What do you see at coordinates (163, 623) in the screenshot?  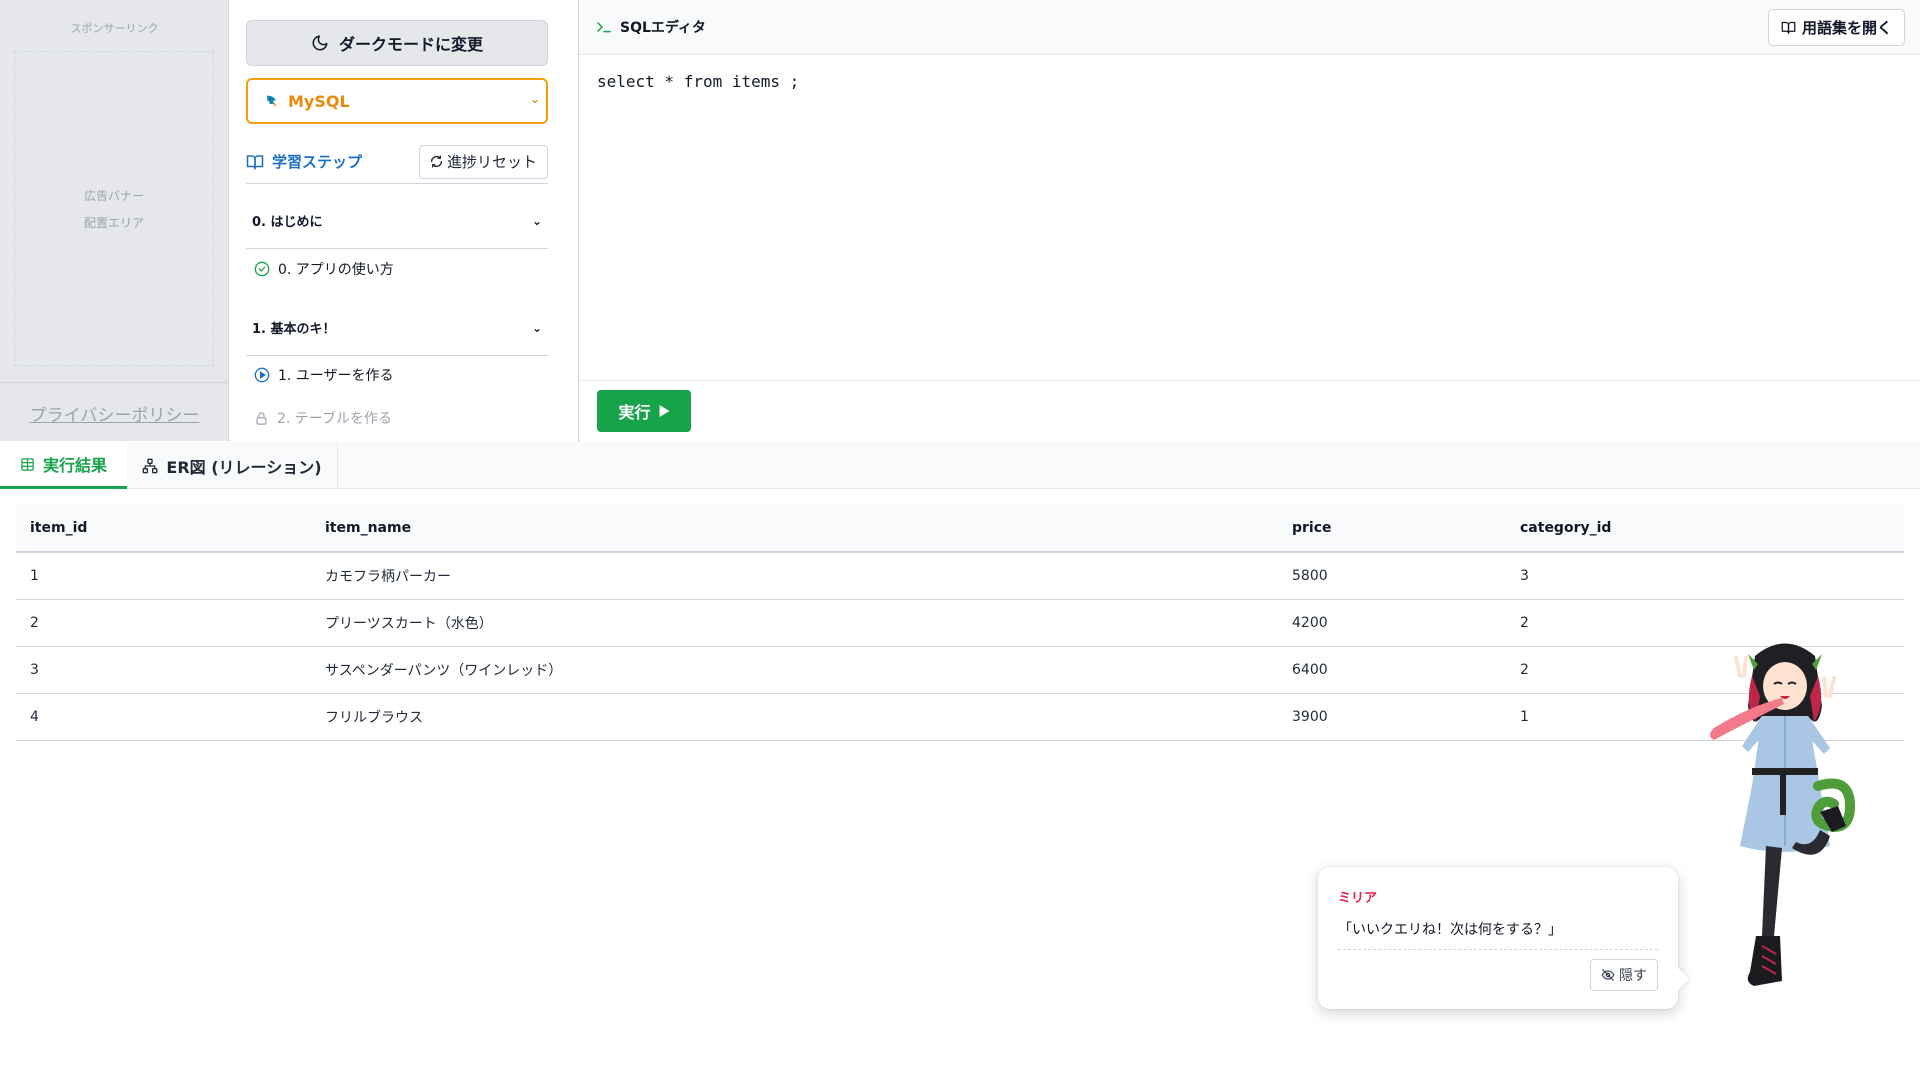 I see `table-cell: 2` at bounding box center [163, 623].